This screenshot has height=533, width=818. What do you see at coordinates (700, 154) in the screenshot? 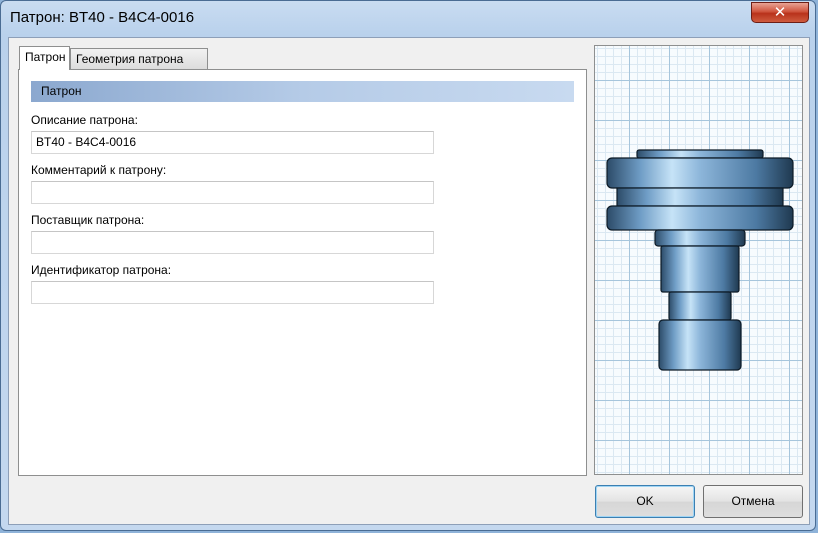
I see `flange-top-cap` at bounding box center [700, 154].